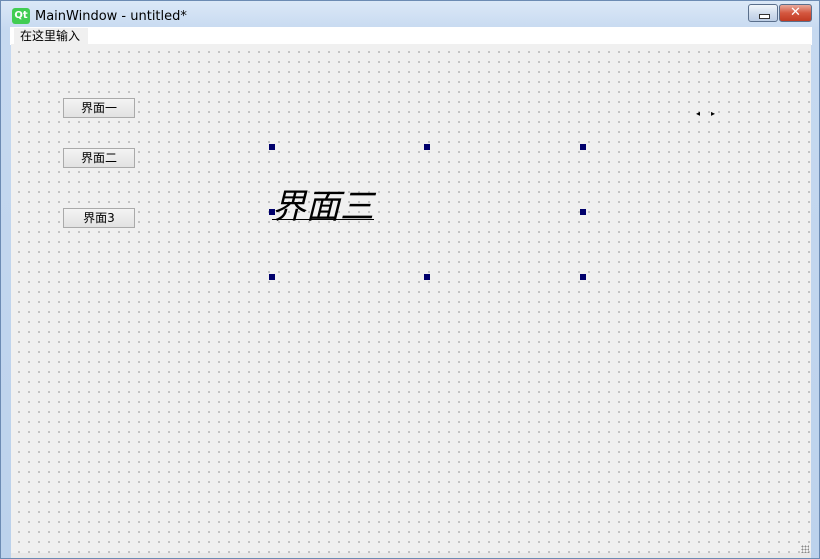  I want to click on selection-handle-bottom-left, so click(272, 277).